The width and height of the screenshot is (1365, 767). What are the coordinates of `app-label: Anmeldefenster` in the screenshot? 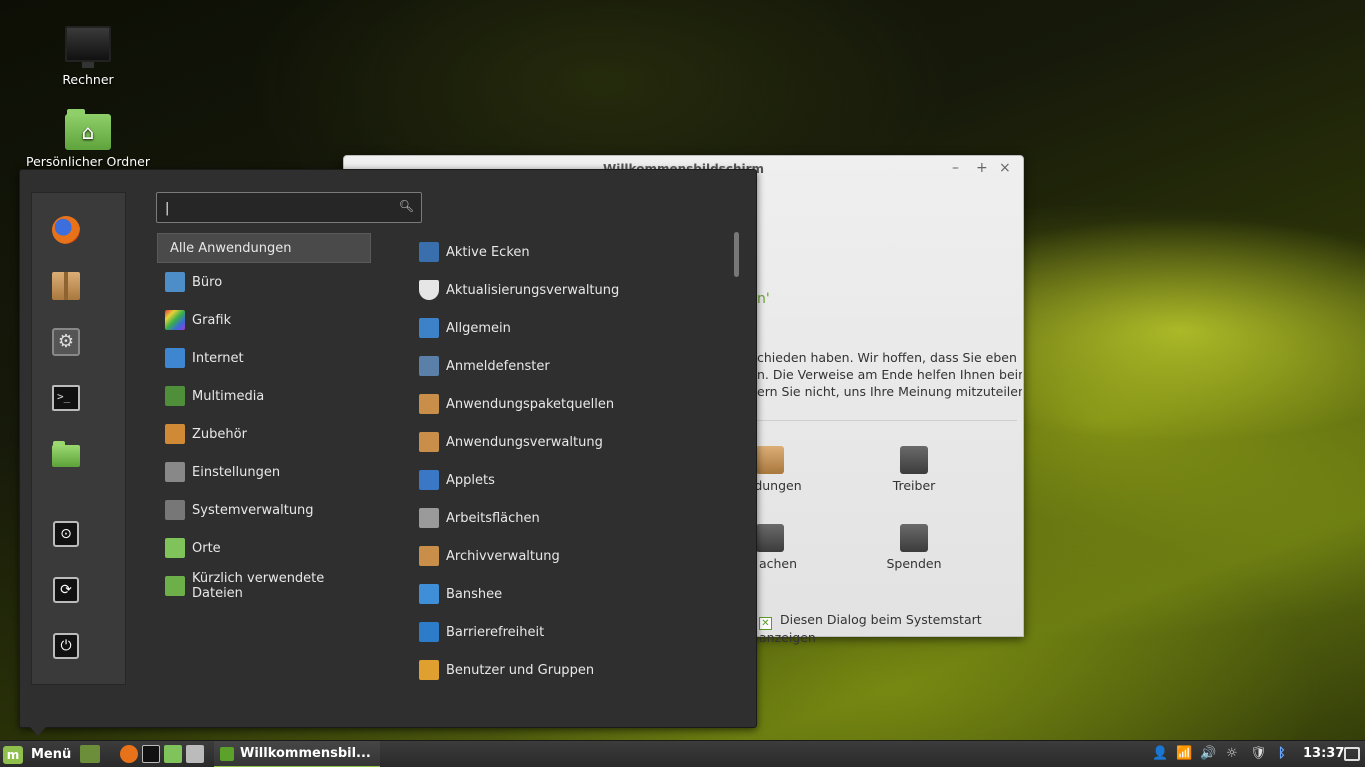 It's located at (498, 366).